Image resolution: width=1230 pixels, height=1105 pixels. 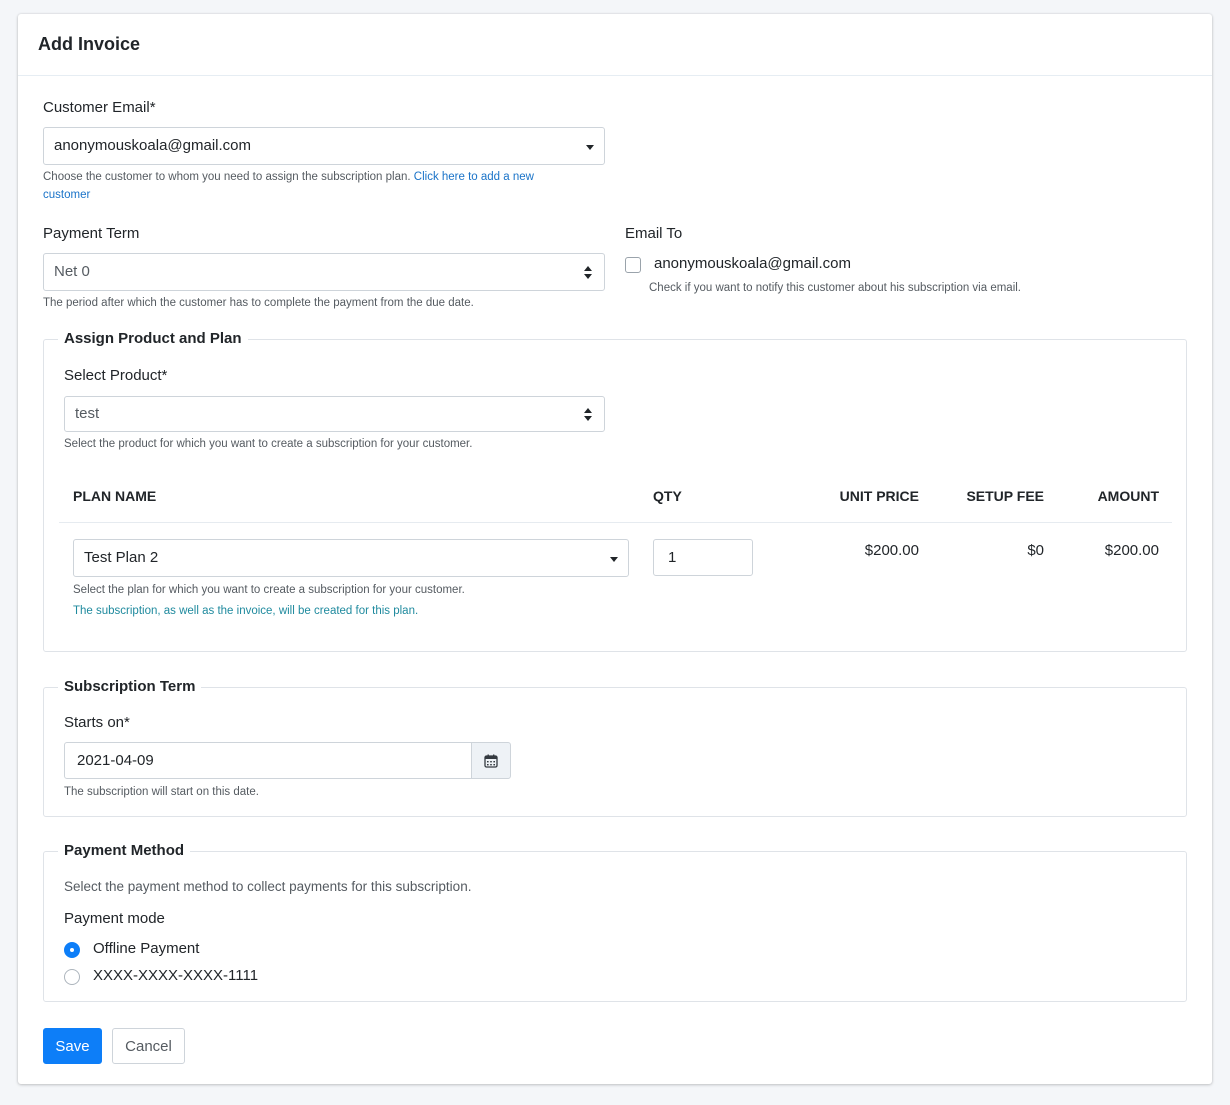 What do you see at coordinates (175, 975) in the screenshot?
I see `card-payment-label: XXXX-XXXX-XXXX-1111` at bounding box center [175, 975].